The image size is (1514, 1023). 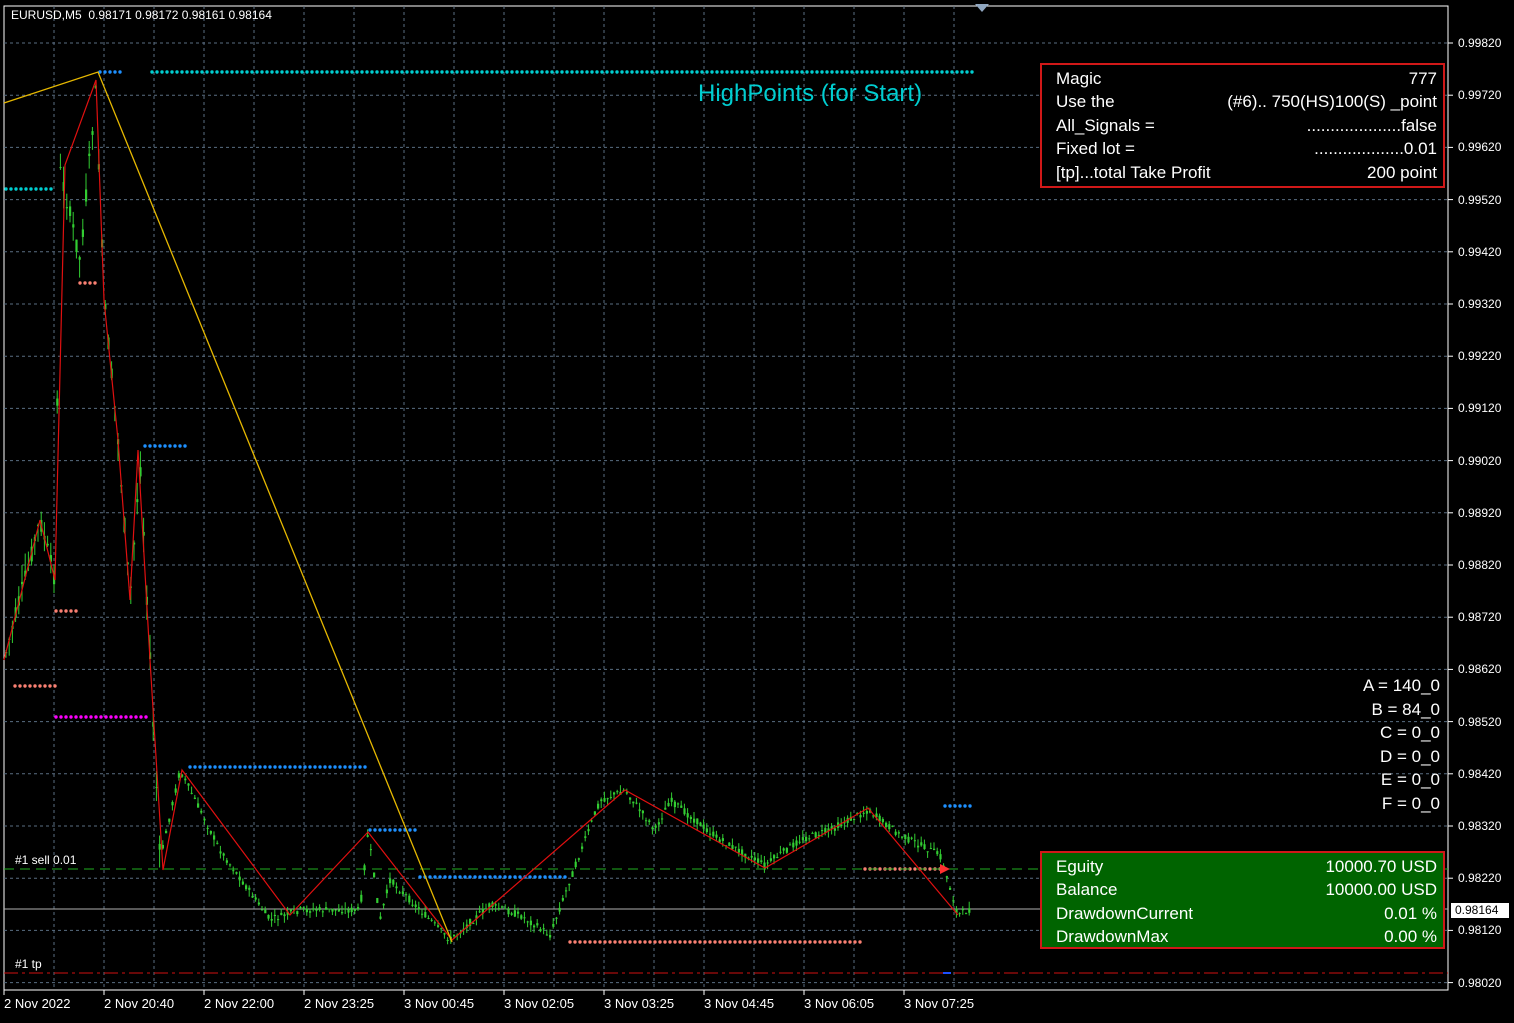 I want to click on level-magenta, so click(x=101, y=717).